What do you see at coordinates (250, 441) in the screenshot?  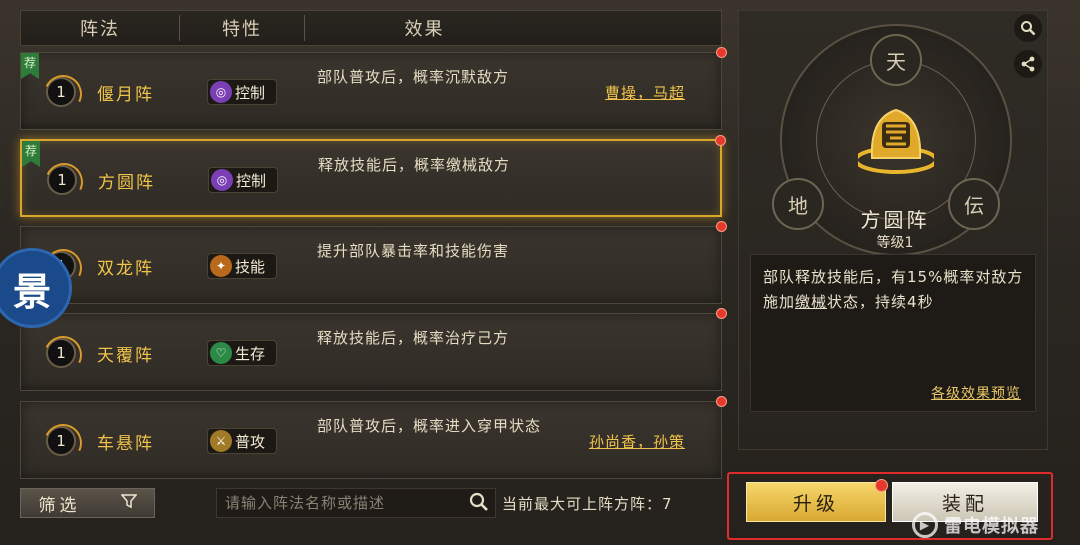 I see `trait-label: 普攻` at bounding box center [250, 441].